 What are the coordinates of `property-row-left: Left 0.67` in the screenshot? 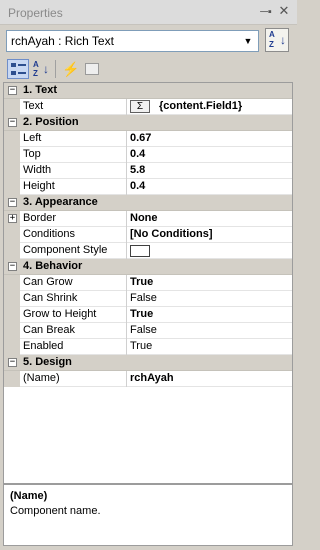 It's located at (148, 139).